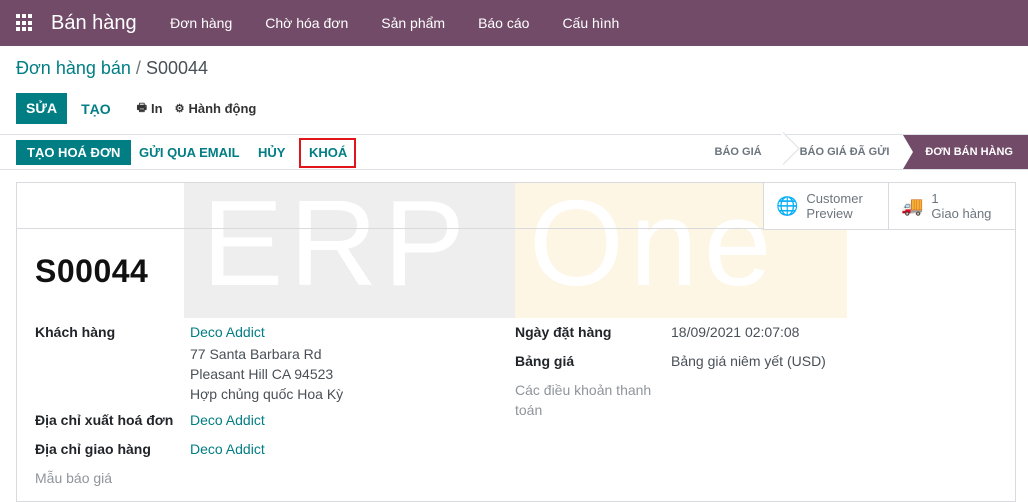 Image resolution: width=1028 pixels, height=502 pixels. I want to click on watermark-left-text: ERP, so click(336, 246).